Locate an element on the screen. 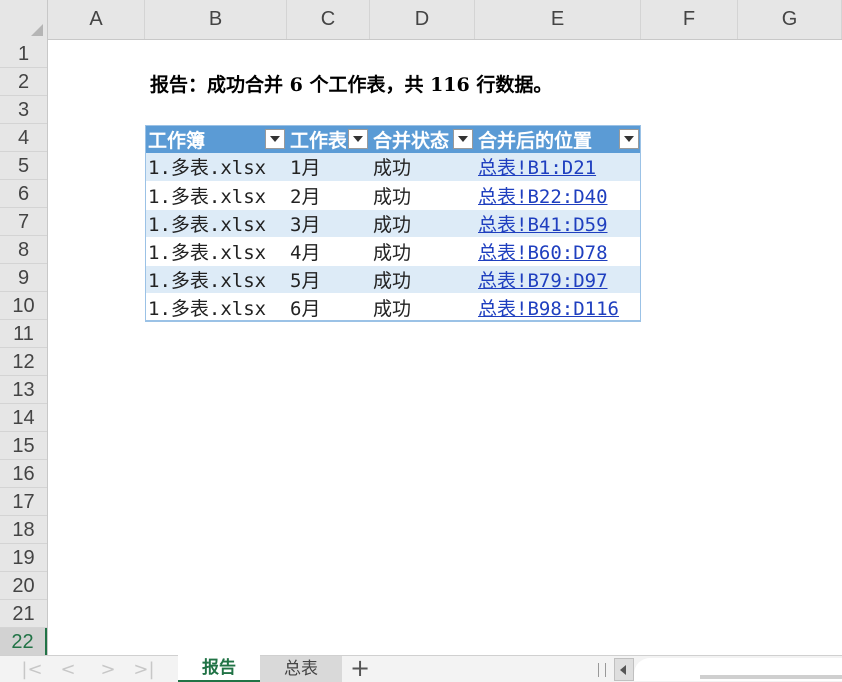 The width and height of the screenshot is (842, 682). sheet-tab-report: 报告 is located at coordinates (219, 668).